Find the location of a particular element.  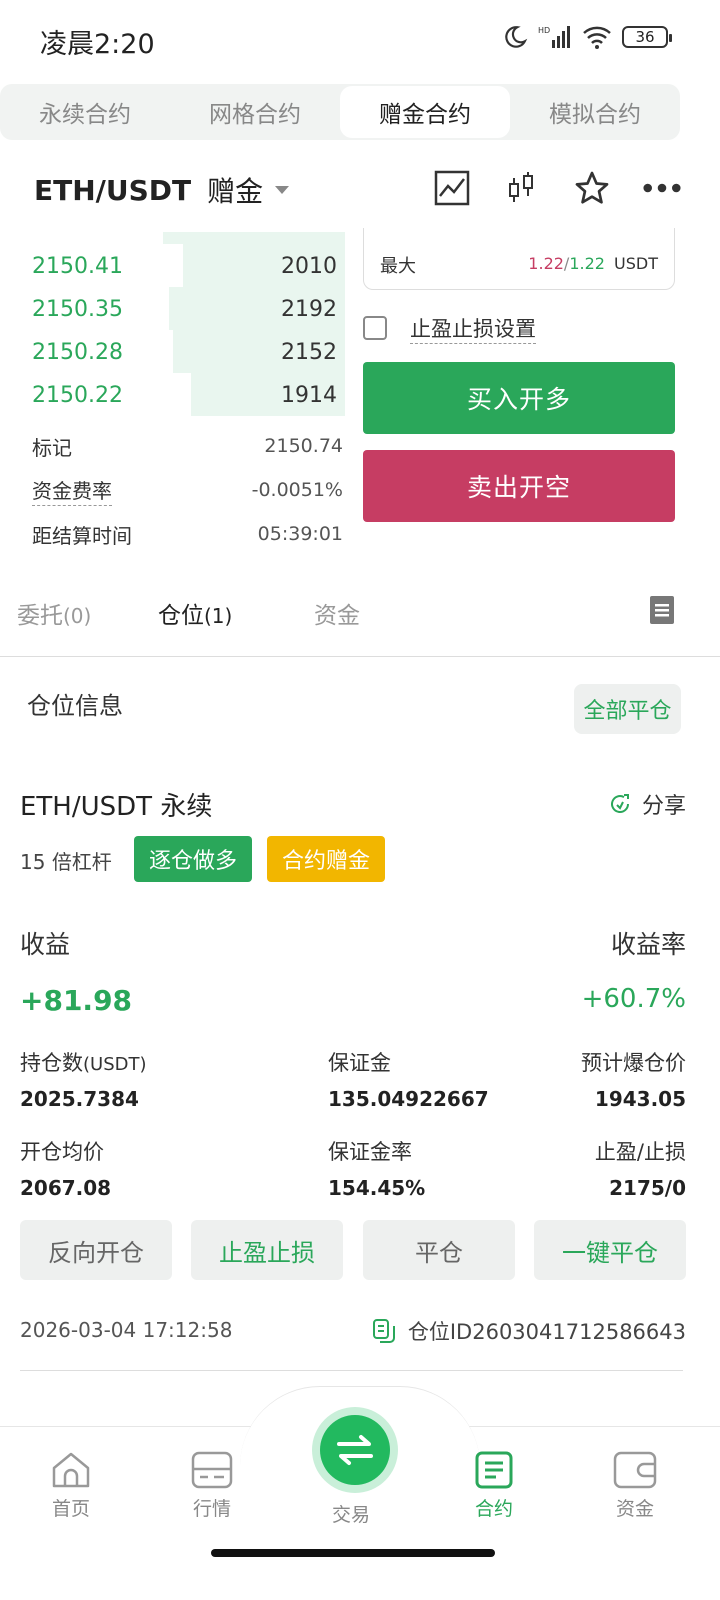

ask-qty: 2192 is located at coordinates (309, 309).